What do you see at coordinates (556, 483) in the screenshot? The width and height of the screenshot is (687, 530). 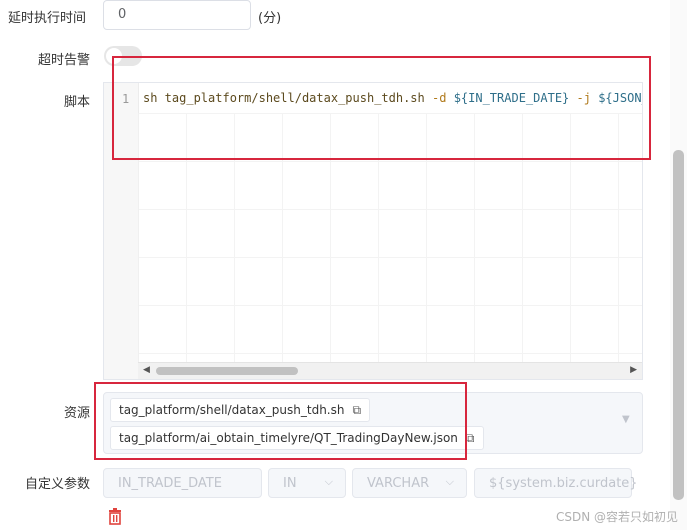 I see `param-value-input: ${system.biz.curdate}` at bounding box center [556, 483].